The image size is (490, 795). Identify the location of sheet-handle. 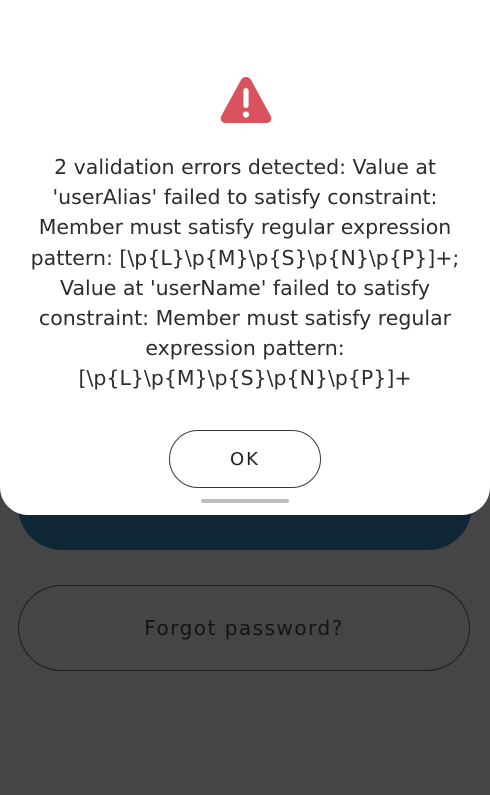
(245, 501).